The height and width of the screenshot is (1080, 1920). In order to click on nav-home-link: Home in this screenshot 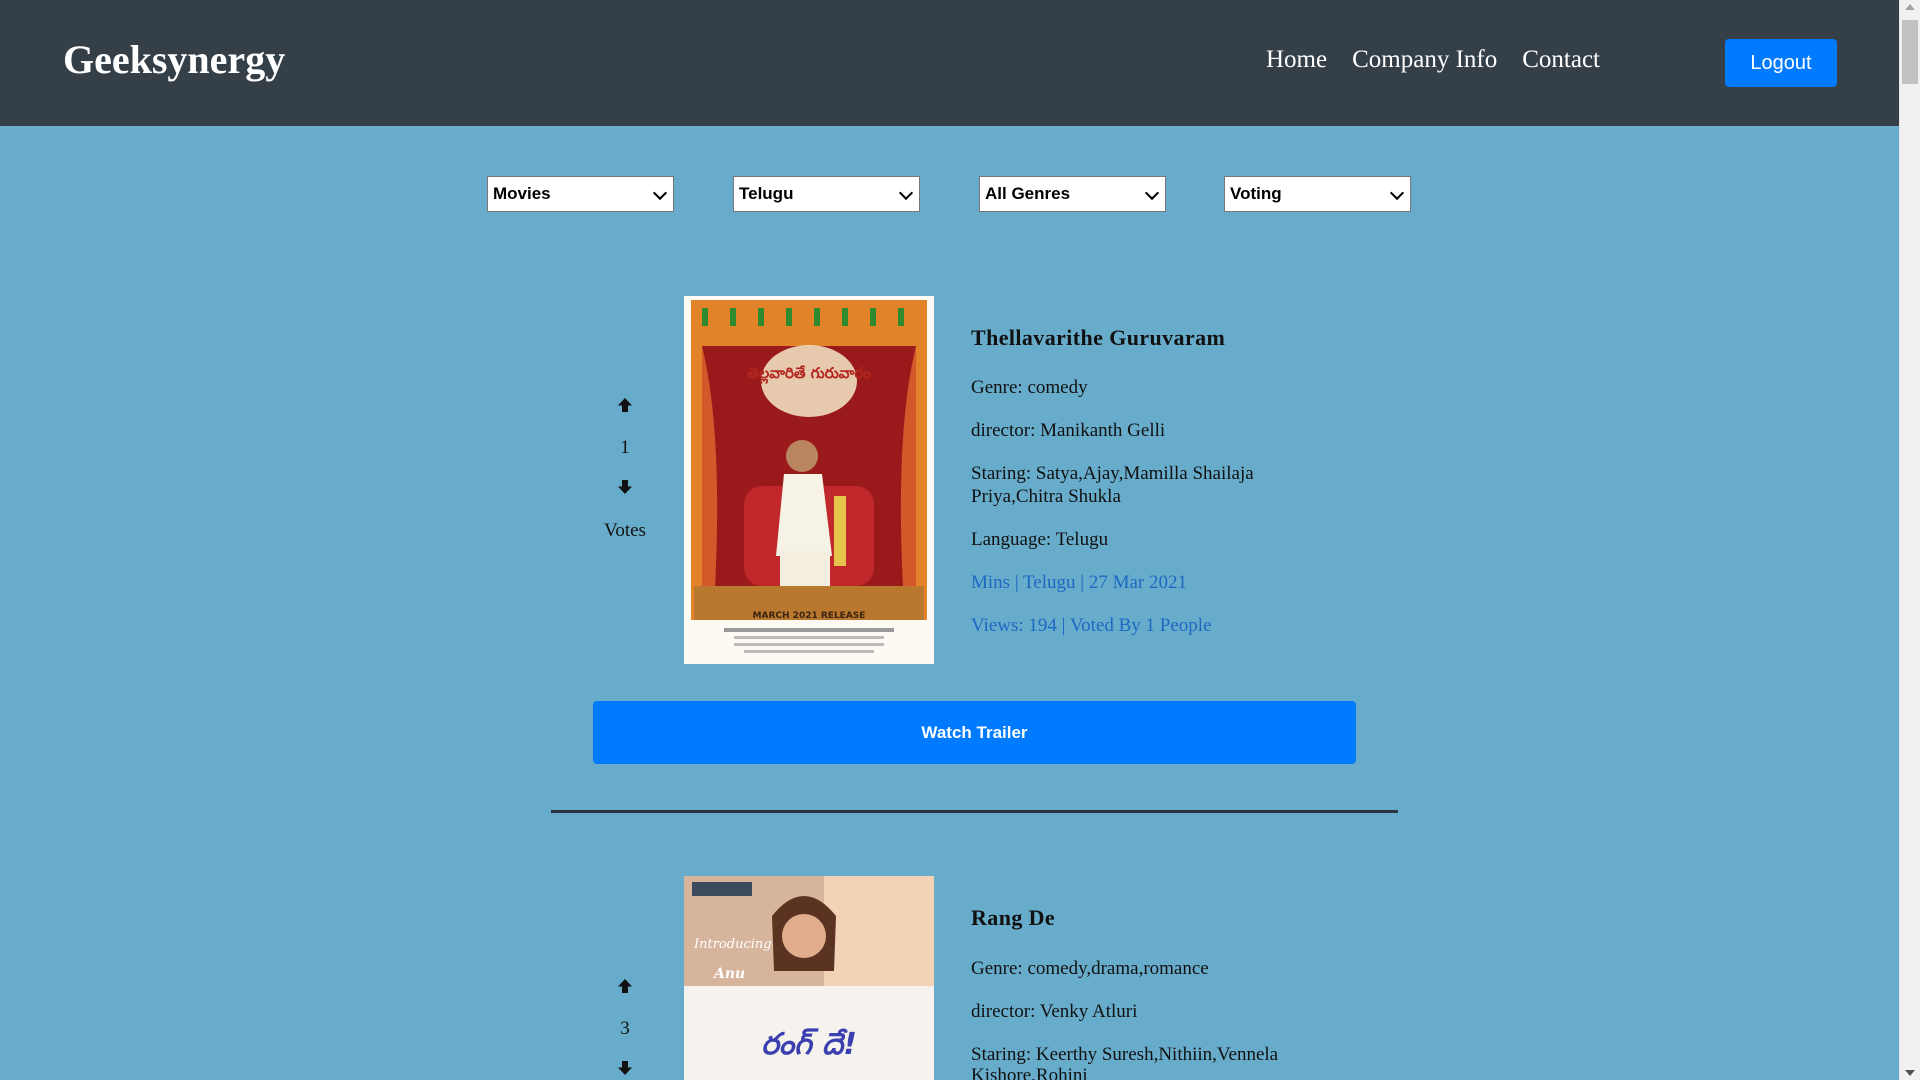, I will do `click(1296, 60)`.